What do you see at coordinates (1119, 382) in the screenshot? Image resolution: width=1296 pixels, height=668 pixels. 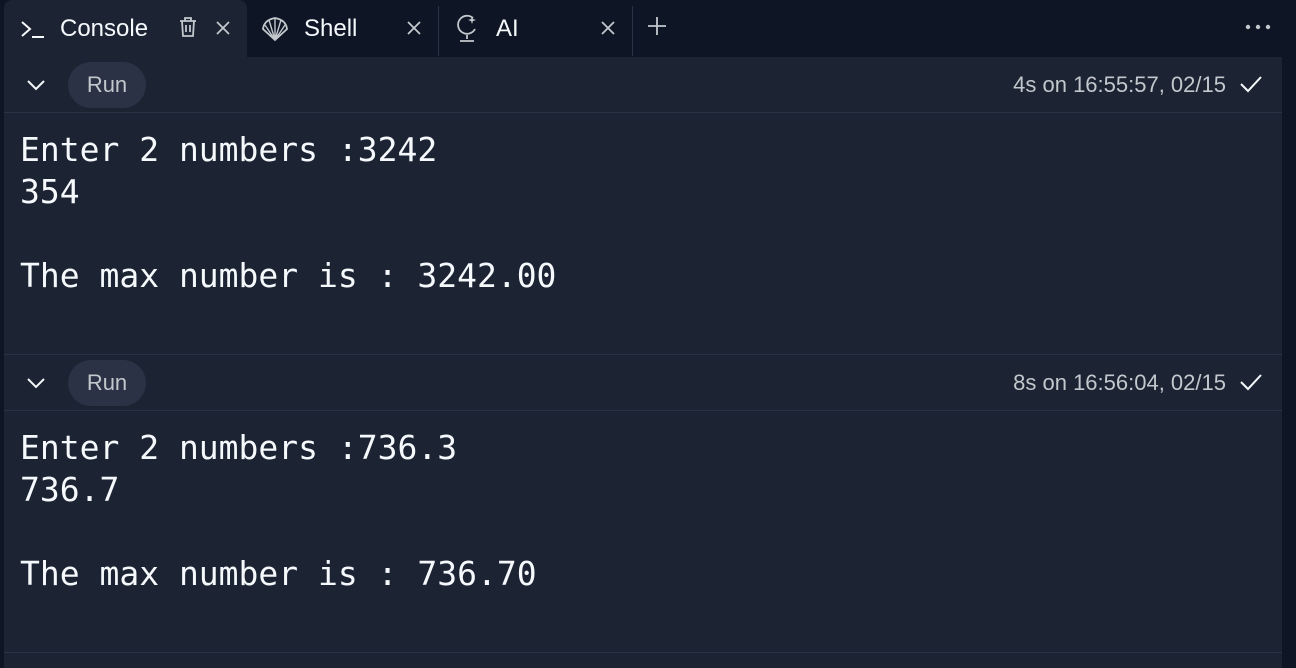 I see `run-timestamp: 8s on 16:56:04, 02/15` at bounding box center [1119, 382].